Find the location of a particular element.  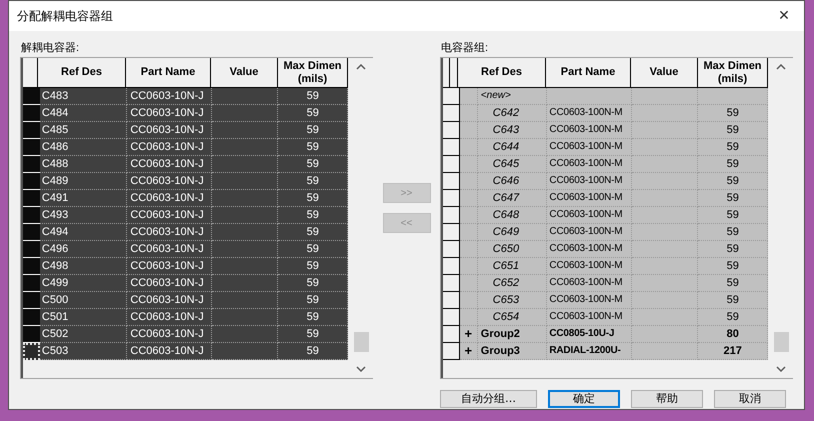

table-cell: C493 is located at coordinates (84, 215).